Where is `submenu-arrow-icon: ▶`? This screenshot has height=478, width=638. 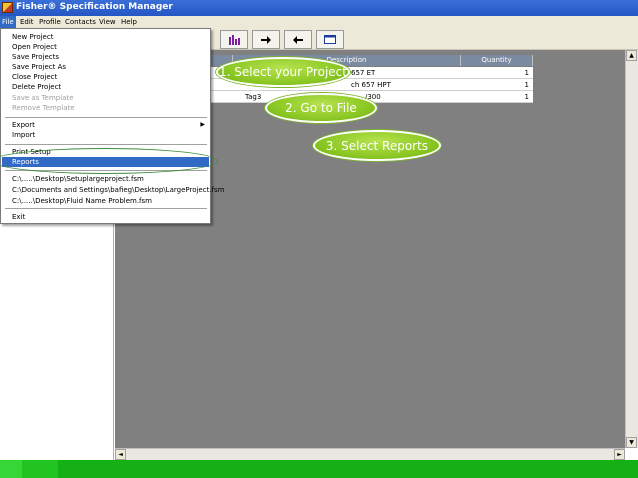
submenu-arrow-icon: ▶ is located at coordinates (202, 124).